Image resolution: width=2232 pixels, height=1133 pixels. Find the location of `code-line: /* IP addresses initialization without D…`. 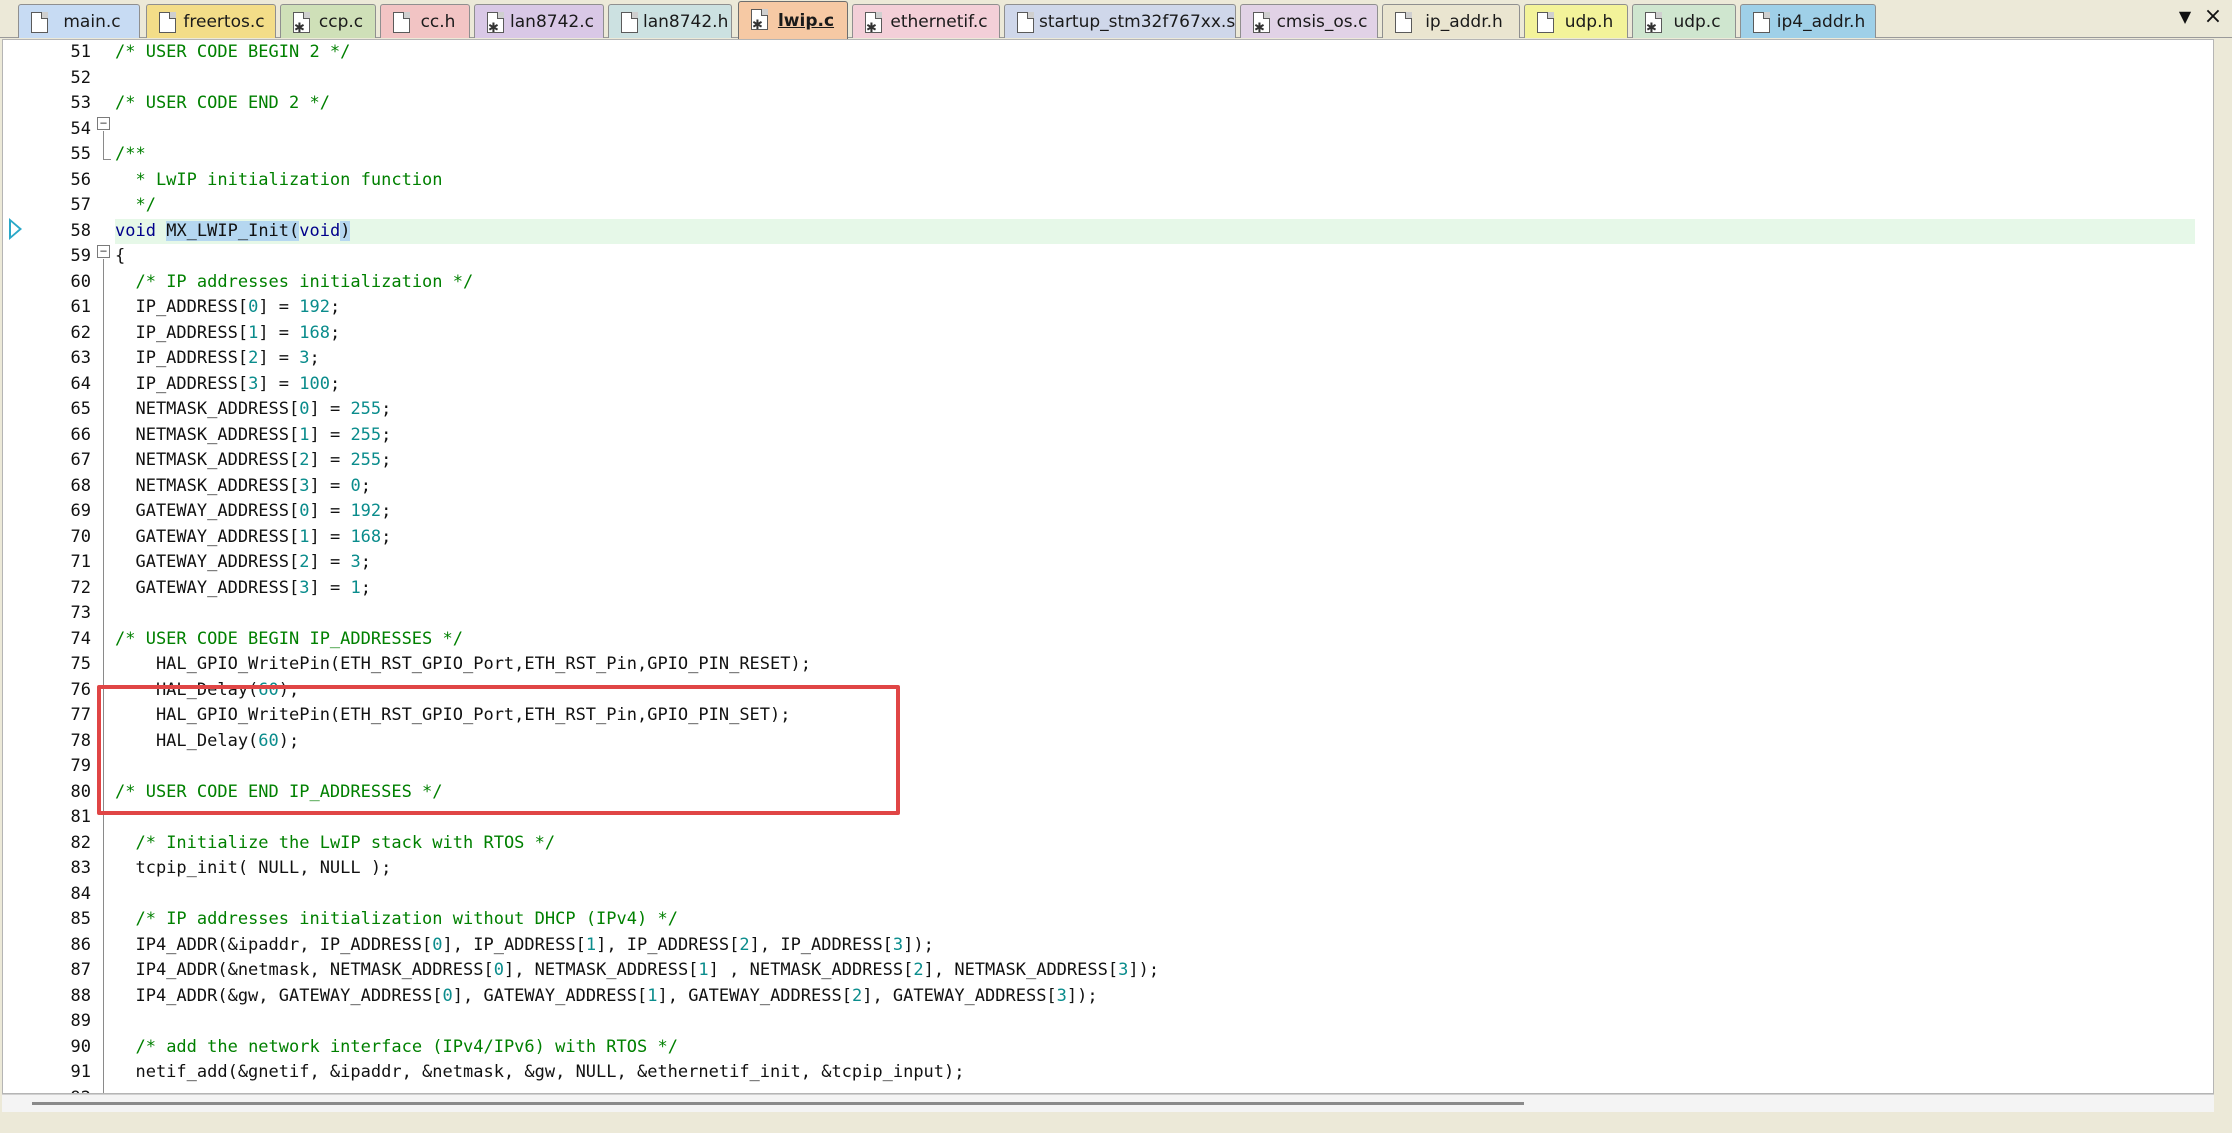

code-line: /* IP addresses initialization without D… is located at coordinates (1155, 920).